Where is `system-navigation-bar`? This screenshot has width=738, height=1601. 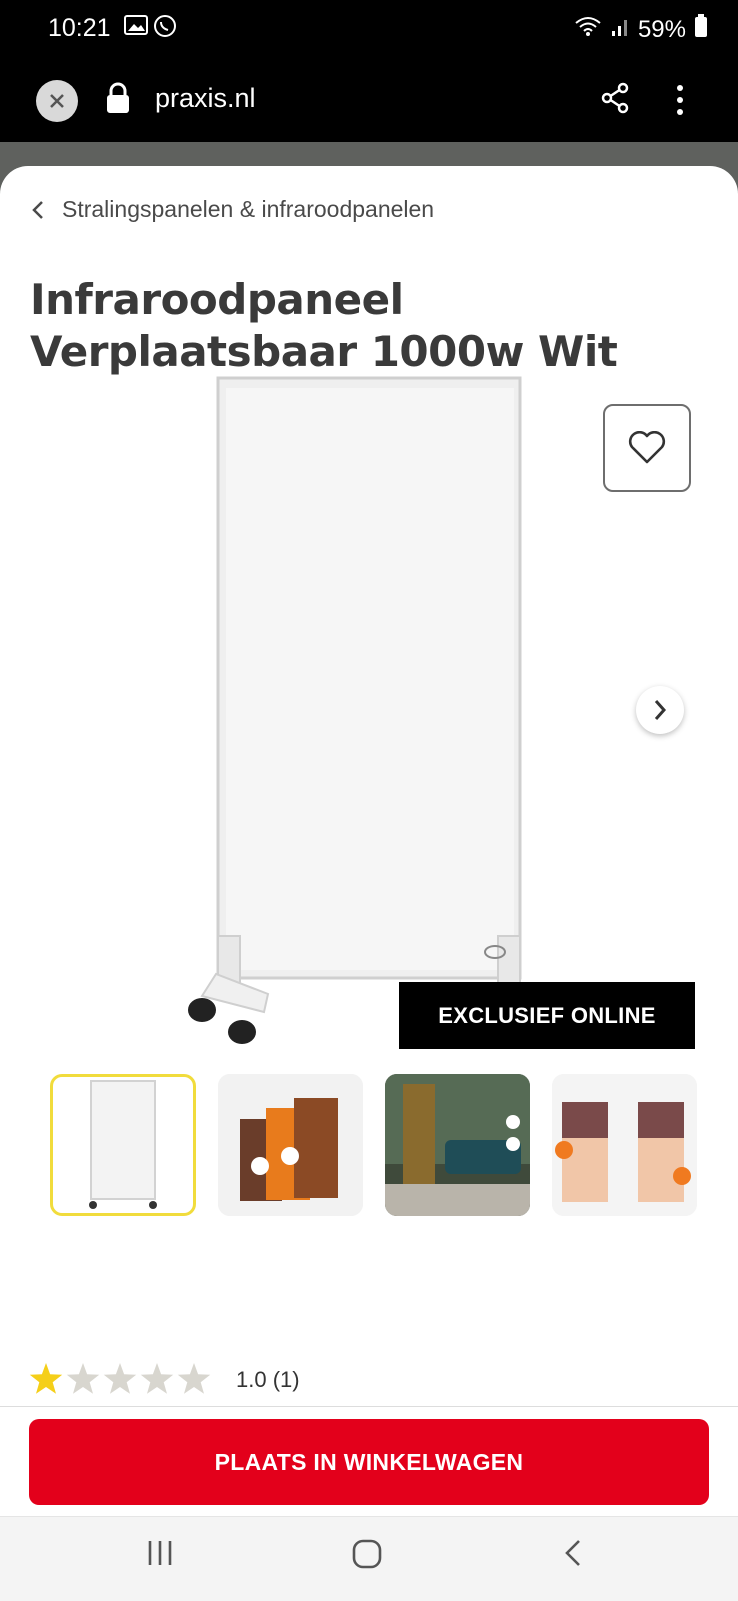
system-navigation-bar is located at coordinates (369, 1558).